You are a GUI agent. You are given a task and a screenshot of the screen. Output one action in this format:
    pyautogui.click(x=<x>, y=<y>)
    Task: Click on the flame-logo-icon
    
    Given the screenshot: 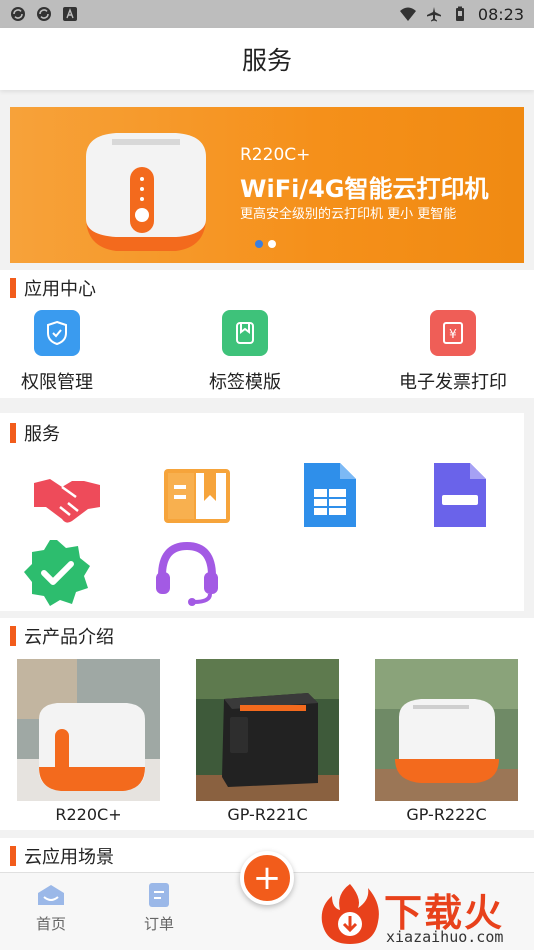 What is the action you would take?
    pyautogui.click(x=350, y=914)
    